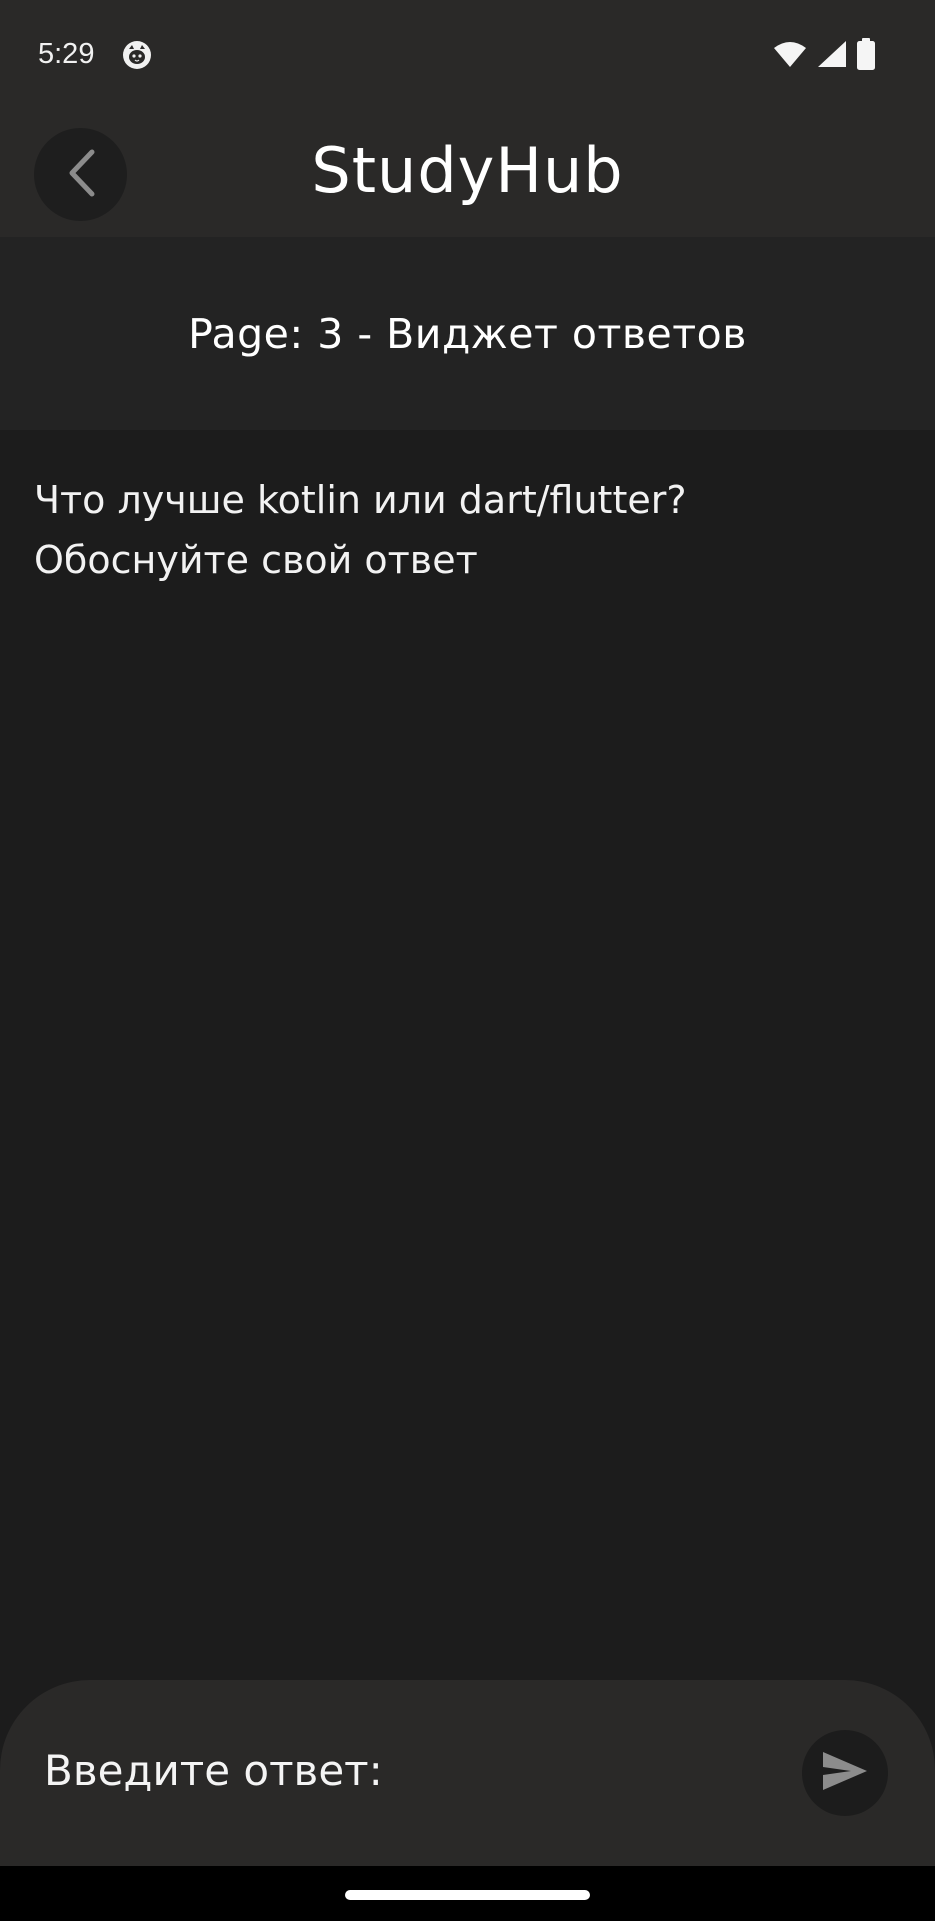 Image resolution: width=935 pixels, height=1921 pixels. I want to click on page-header-text: Page: 3 - Виджет ответов, so click(467, 333).